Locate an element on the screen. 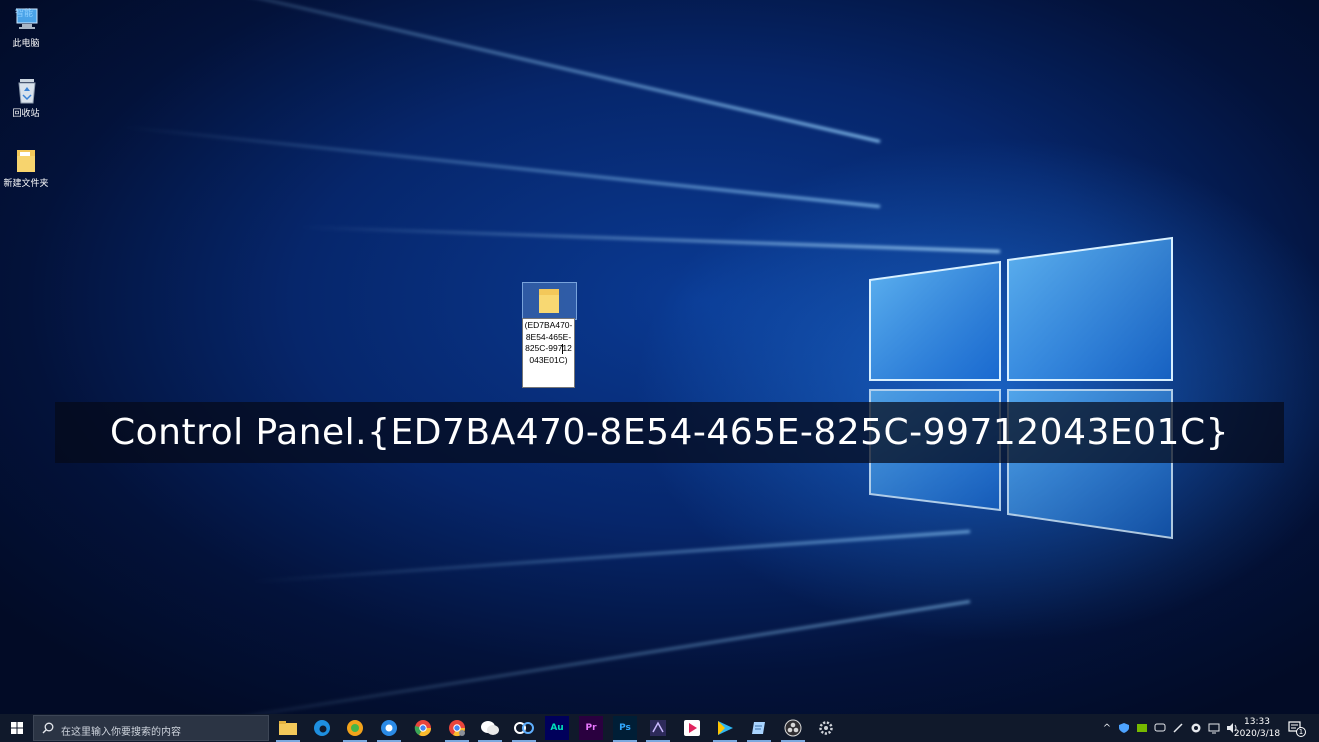 The width and height of the screenshot is (1319, 742). taskbar-app-settings is located at coordinates (826, 728).